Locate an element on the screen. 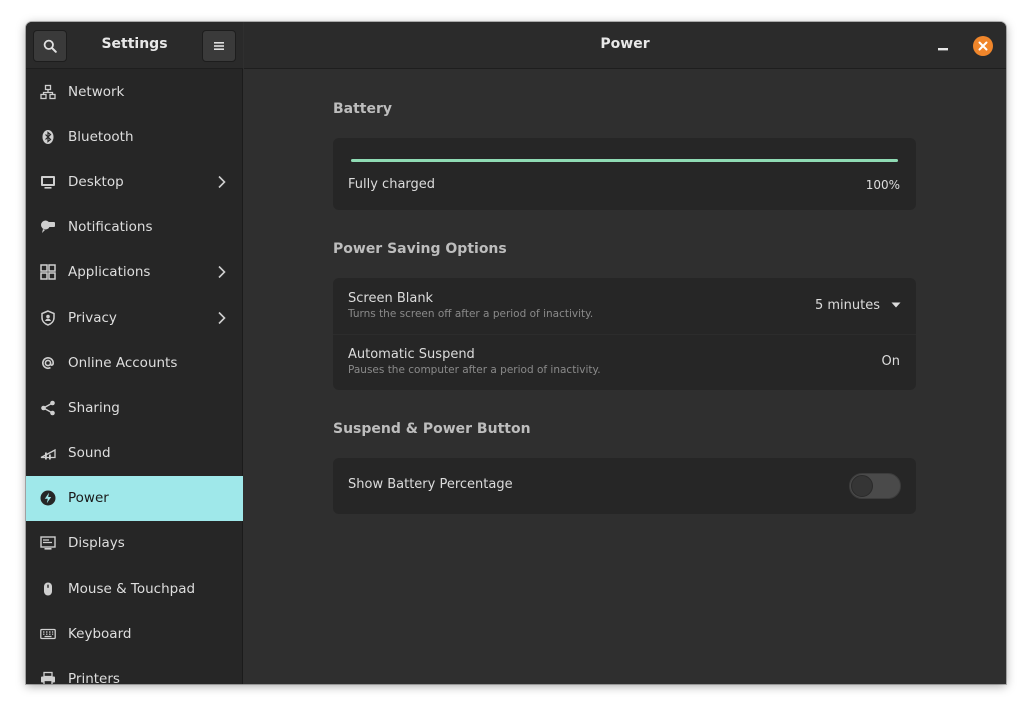 The width and height of the screenshot is (1032, 712). sidebar-item-network: Network is located at coordinates (134, 91).